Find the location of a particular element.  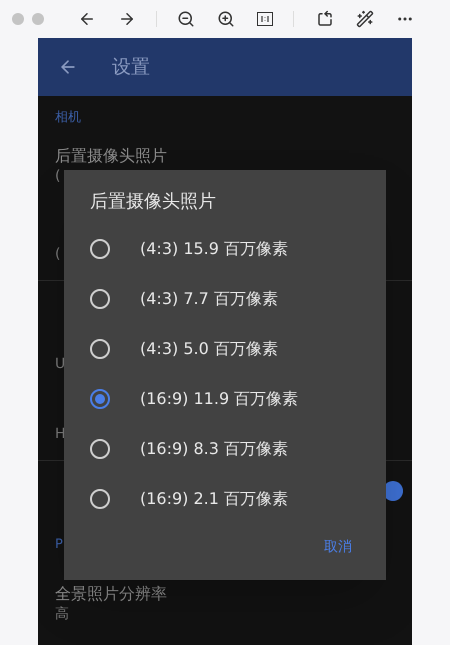

setting-title: 后置摄像头照片 is located at coordinates (111, 156).